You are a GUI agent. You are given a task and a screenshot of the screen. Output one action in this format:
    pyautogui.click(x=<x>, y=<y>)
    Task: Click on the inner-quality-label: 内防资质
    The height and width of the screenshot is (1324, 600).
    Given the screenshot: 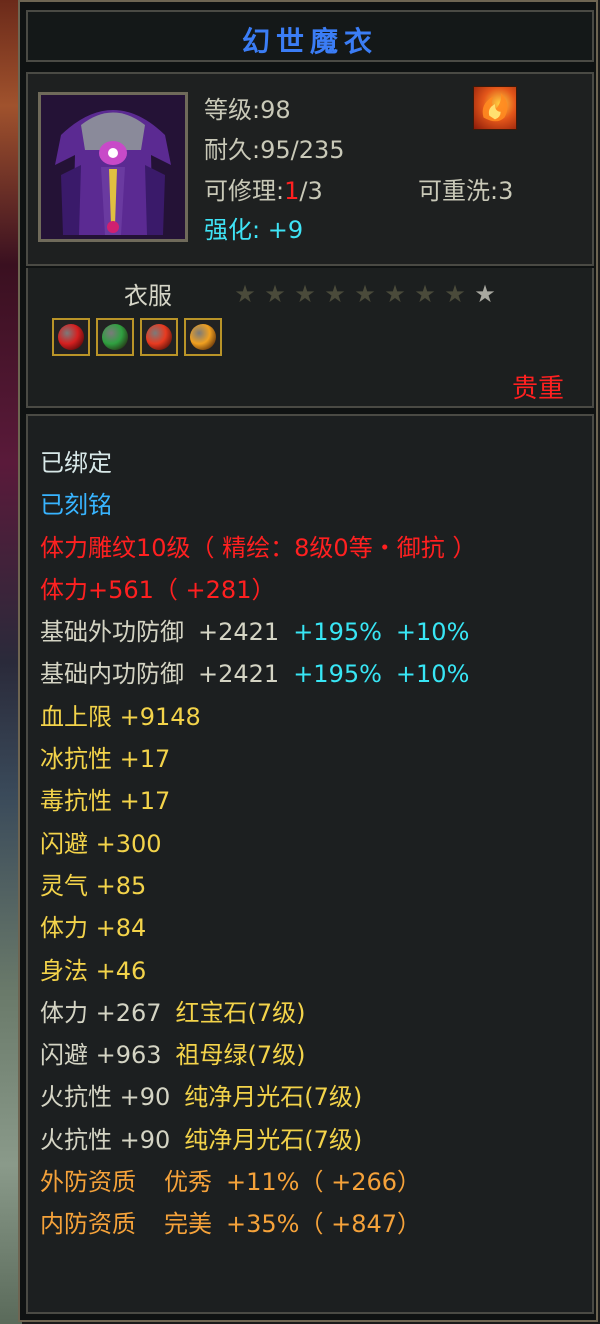 What is the action you would take?
    pyautogui.click(x=88, y=1224)
    